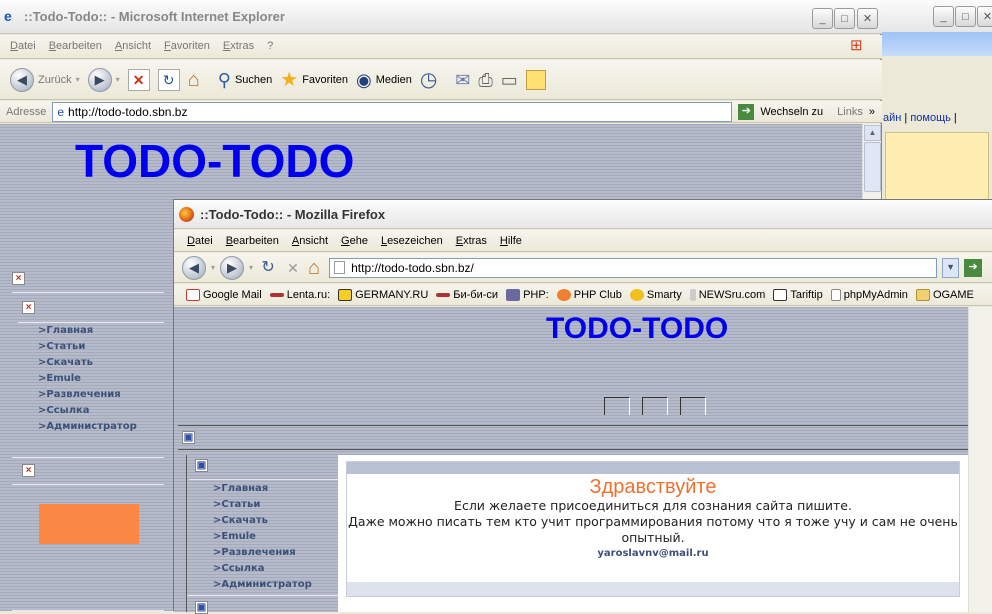  I want to click on notes-icon, so click(535, 79).